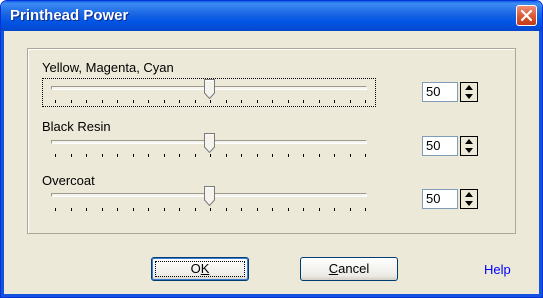 Image resolution: width=543 pixels, height=298 pixels. I want to click on yellow-magenta-cyan-ticks, so click(211, 101).